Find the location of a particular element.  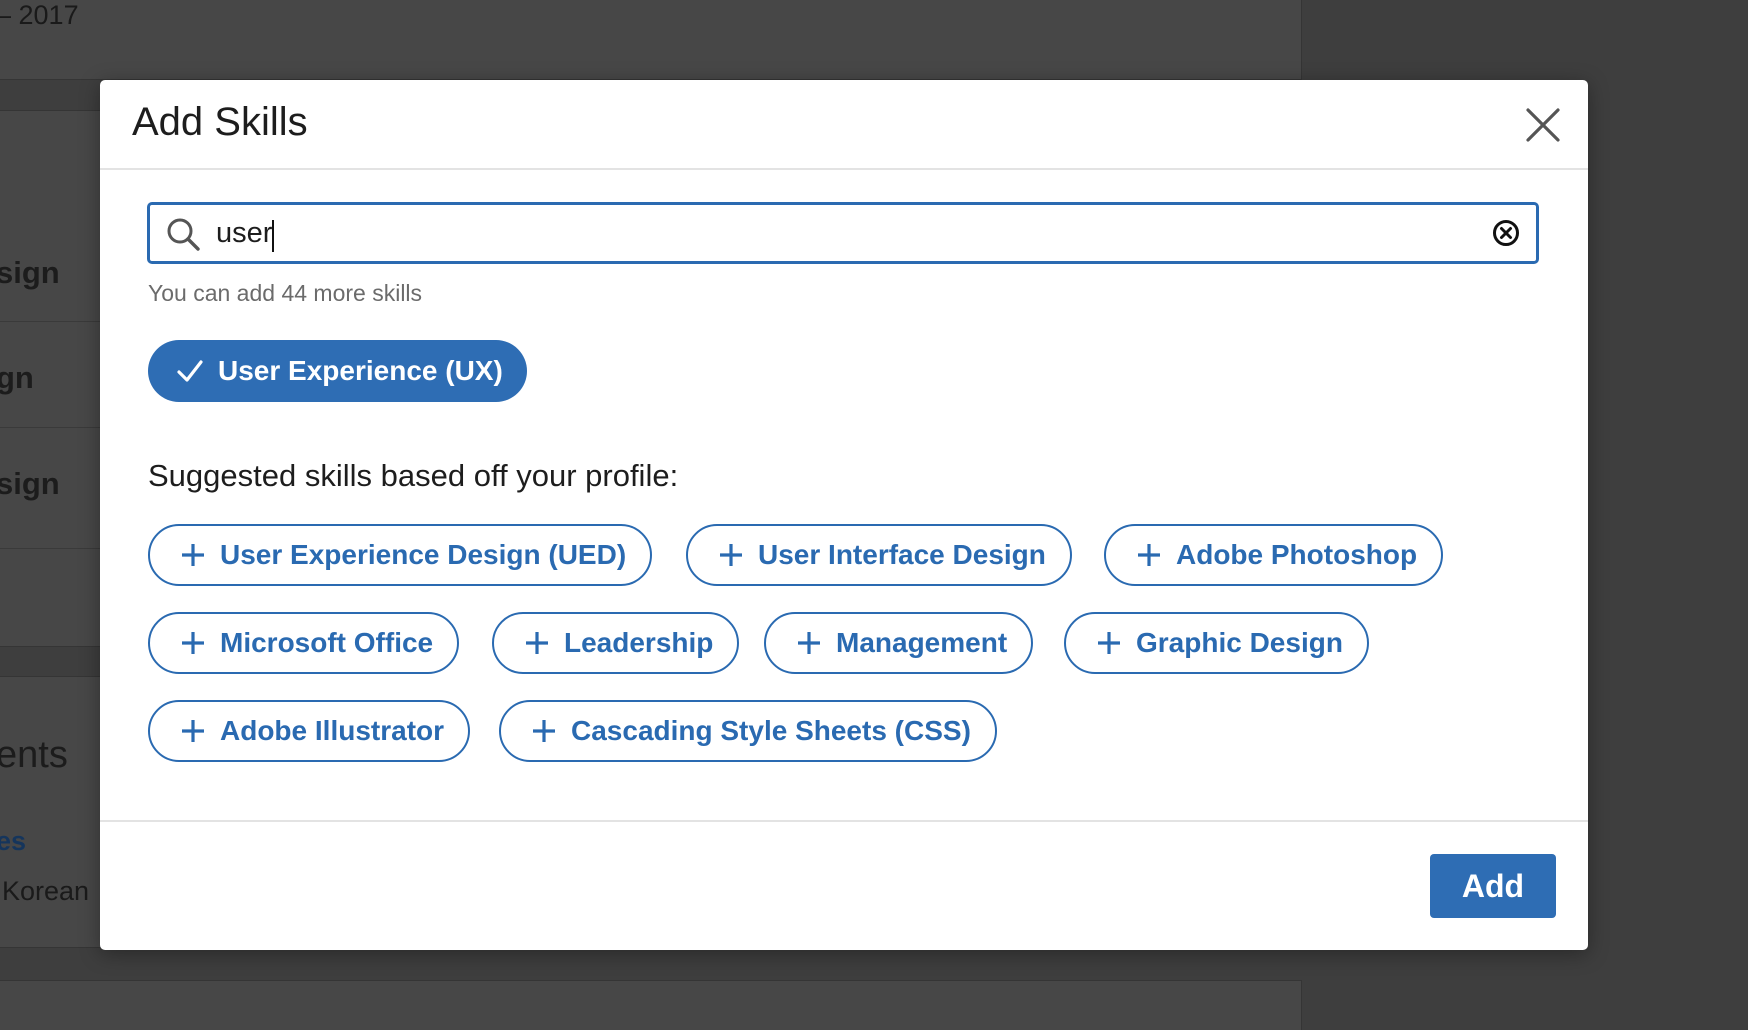

skill-search-input is located at coordinates (831, 233).